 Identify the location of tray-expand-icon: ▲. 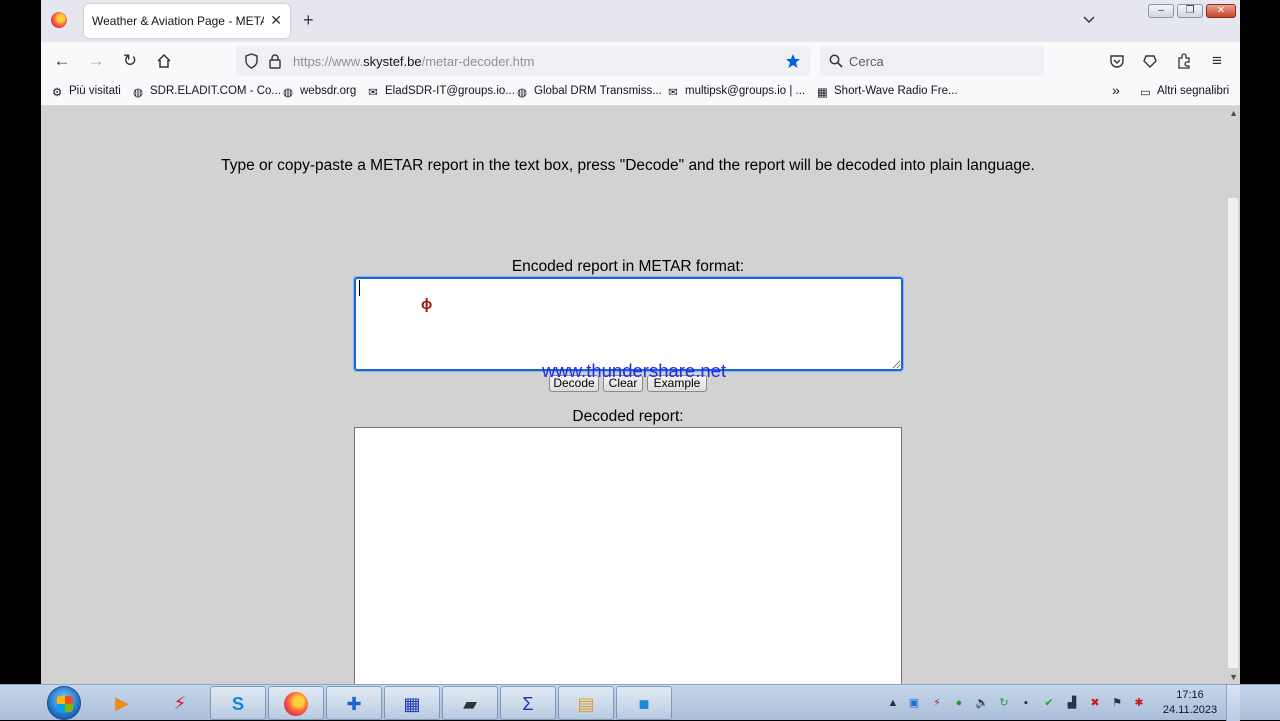
(893, 703).